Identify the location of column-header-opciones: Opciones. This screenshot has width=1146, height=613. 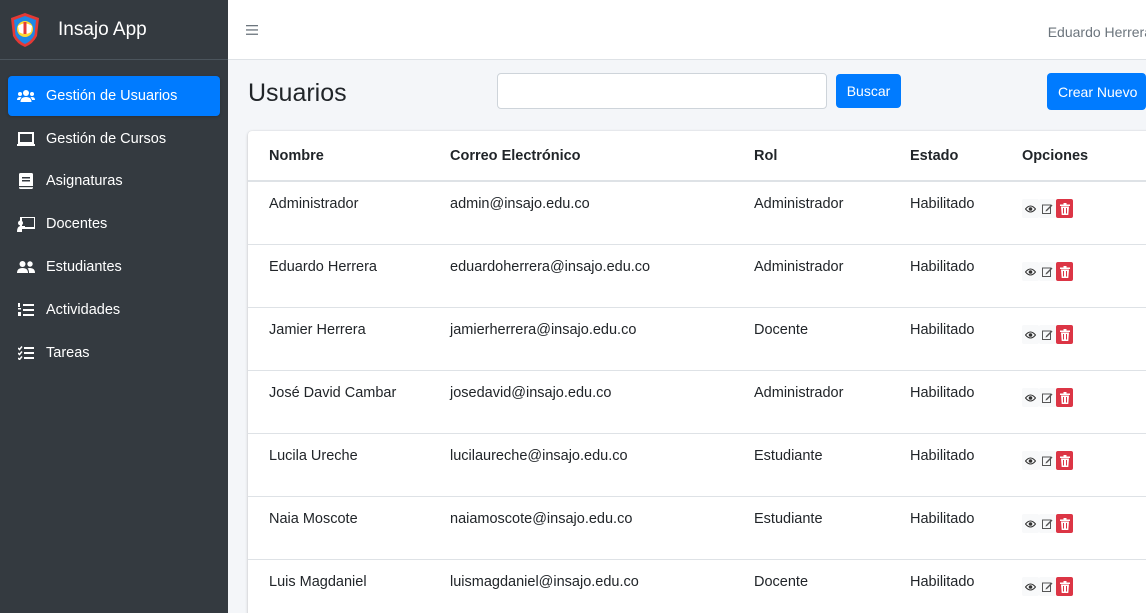
(1084, 156).